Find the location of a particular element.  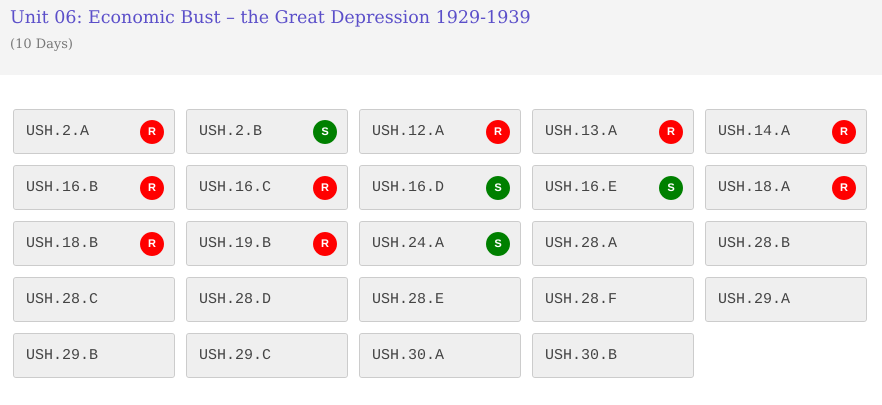

standard-code: USH.16.C is located at coordinates (235, 187).